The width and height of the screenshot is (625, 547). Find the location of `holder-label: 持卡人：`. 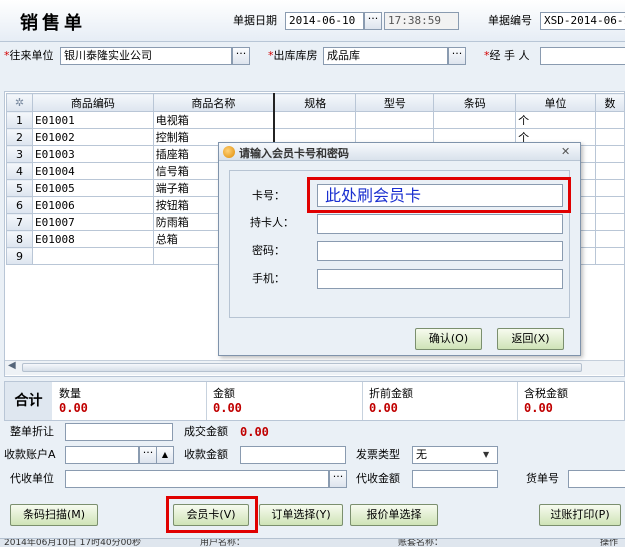

holder-label: 持卡人： is located at coordinates (272, 222).